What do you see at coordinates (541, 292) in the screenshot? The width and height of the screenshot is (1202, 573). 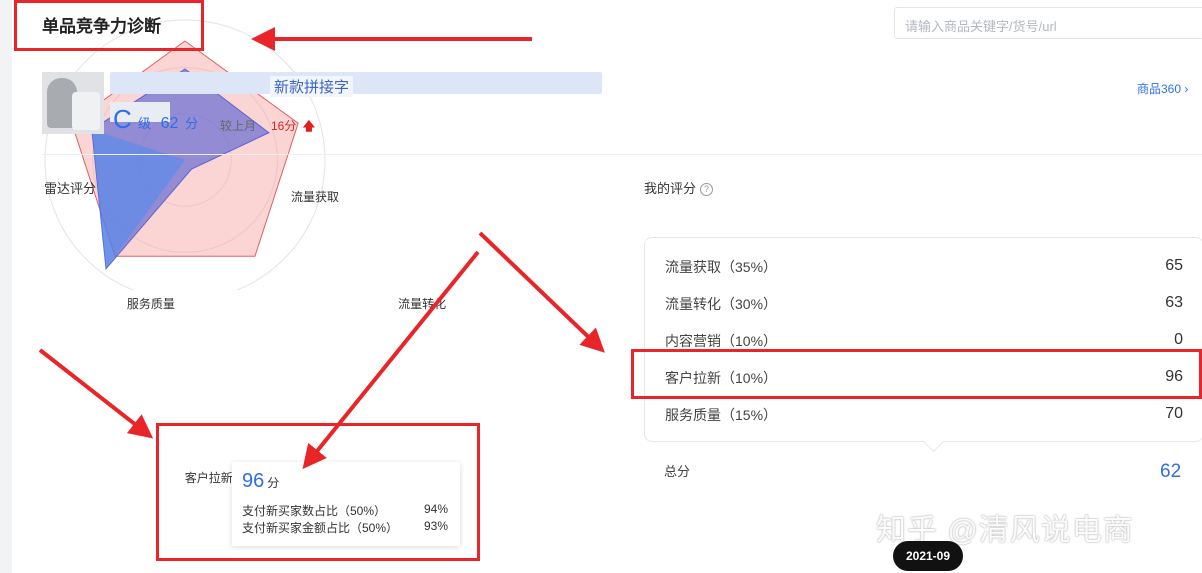 I see `arrow-to-score-row` at bounding box center [541, 292].